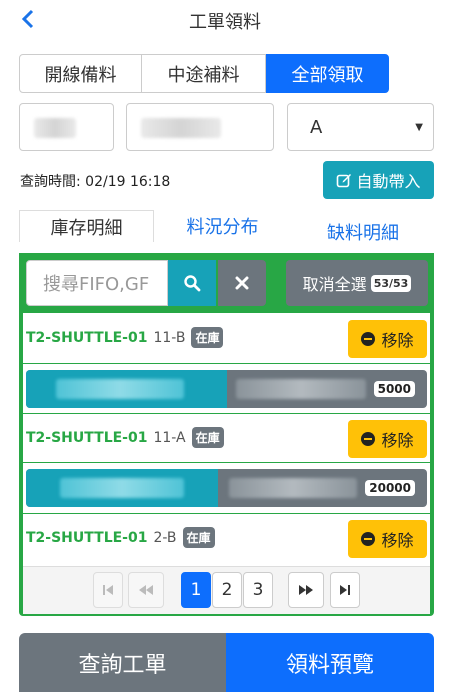 The image size is (450, 692). What do you see at coordinates (390, 488) in the screenshot?
I see `quantity-badge: 20000` at bounding box center [390, 488].